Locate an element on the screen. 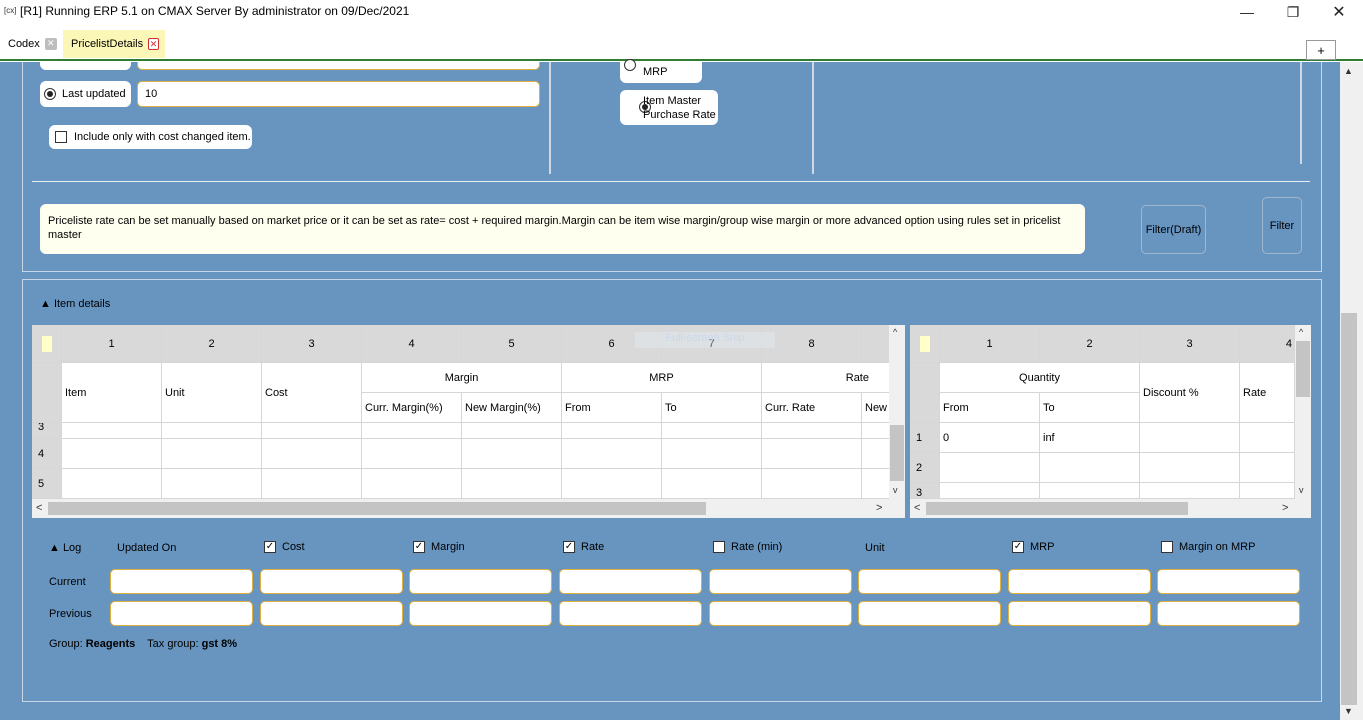 The image size is (1363, 720). checkbox-icon is located at coordinates (1167, 547).